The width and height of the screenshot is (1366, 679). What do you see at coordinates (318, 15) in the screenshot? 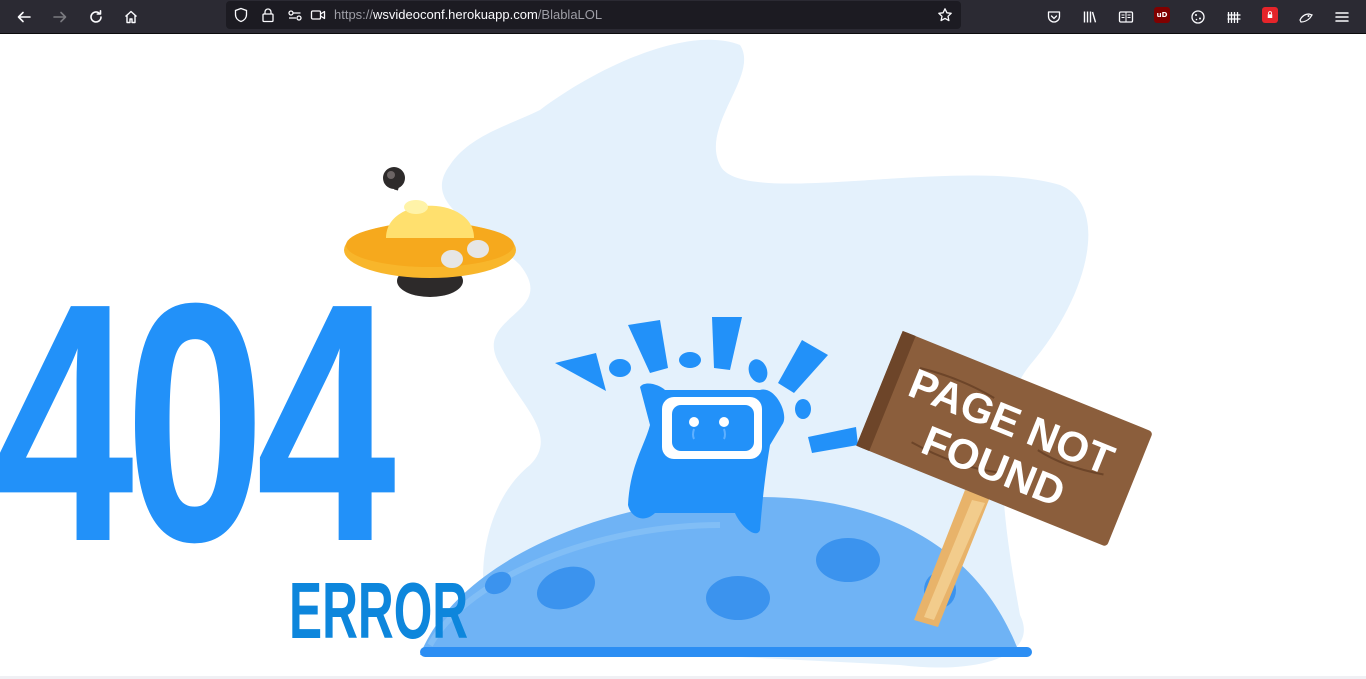
I see `camera-permission-icon` at bounding box center [318, 15].